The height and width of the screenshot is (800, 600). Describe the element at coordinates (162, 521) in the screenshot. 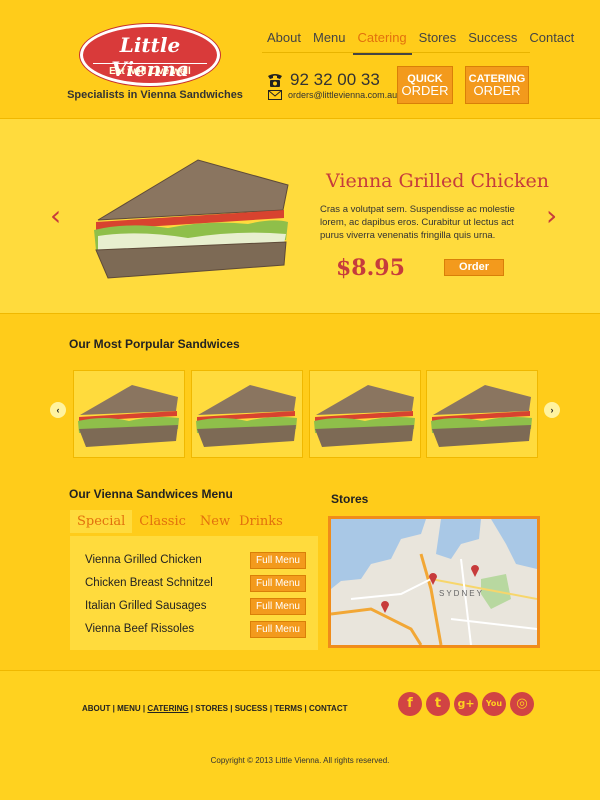

I see `tab-classic: Classic` at that location.